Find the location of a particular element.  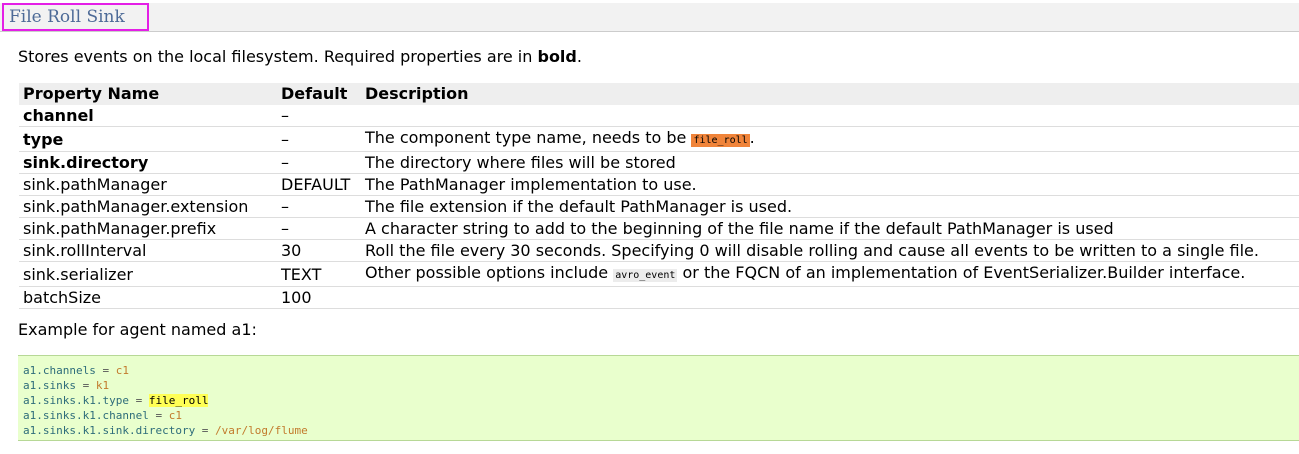

table-row: batchSize 100 is located at coordinates (659, 297).